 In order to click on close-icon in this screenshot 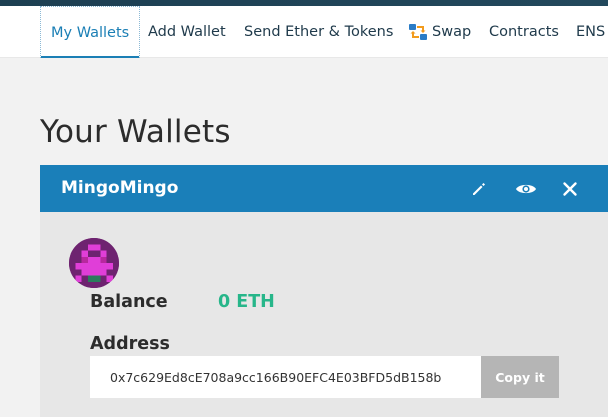, I will do `click(570, 189)`.